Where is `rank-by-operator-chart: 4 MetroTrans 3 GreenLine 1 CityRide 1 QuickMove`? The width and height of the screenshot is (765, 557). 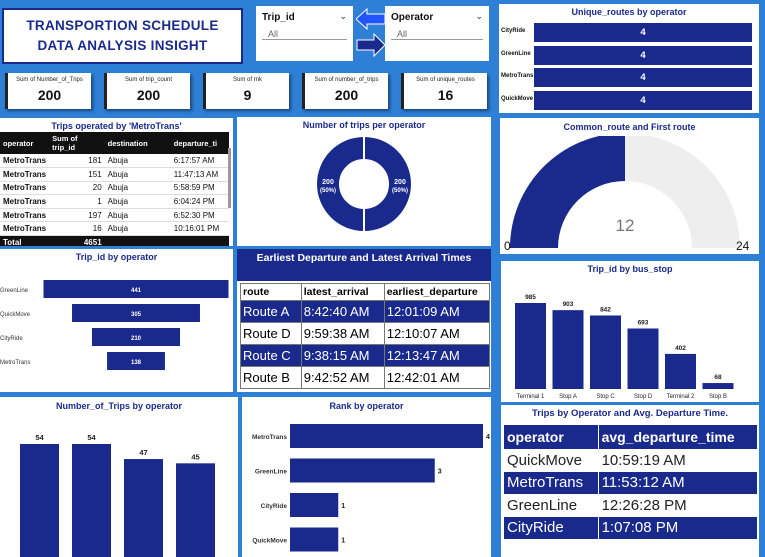 rank-by-operator-chart: 4 MetroTrans 3 GreenLine 1 CityRide 1 QuickMove is located at coordinates (371, 488).